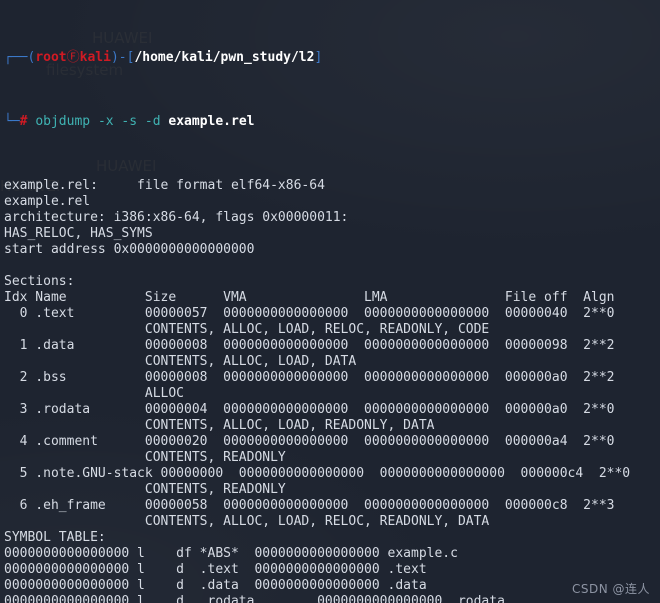 This screenshot has height=603, width=660. I want to click on prompt-corner-icon: └─, so click(12, 121).